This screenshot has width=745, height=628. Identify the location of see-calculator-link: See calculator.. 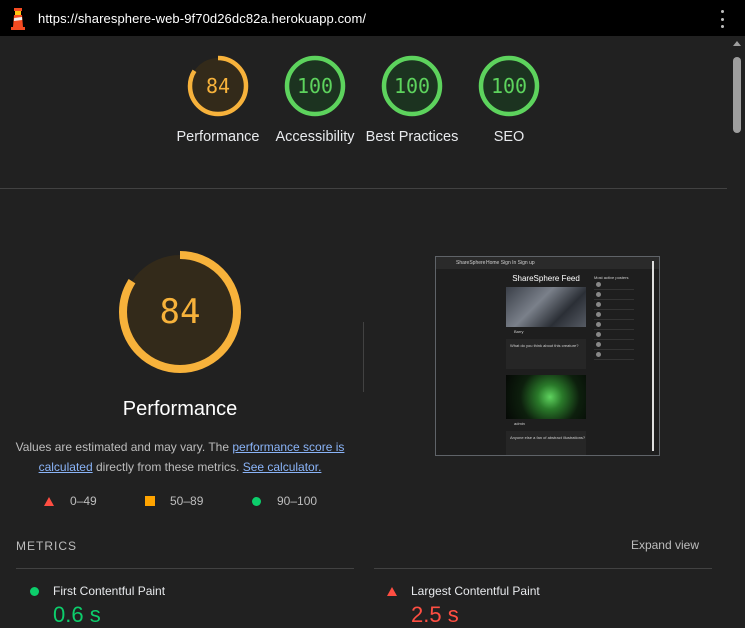
(282, 467).